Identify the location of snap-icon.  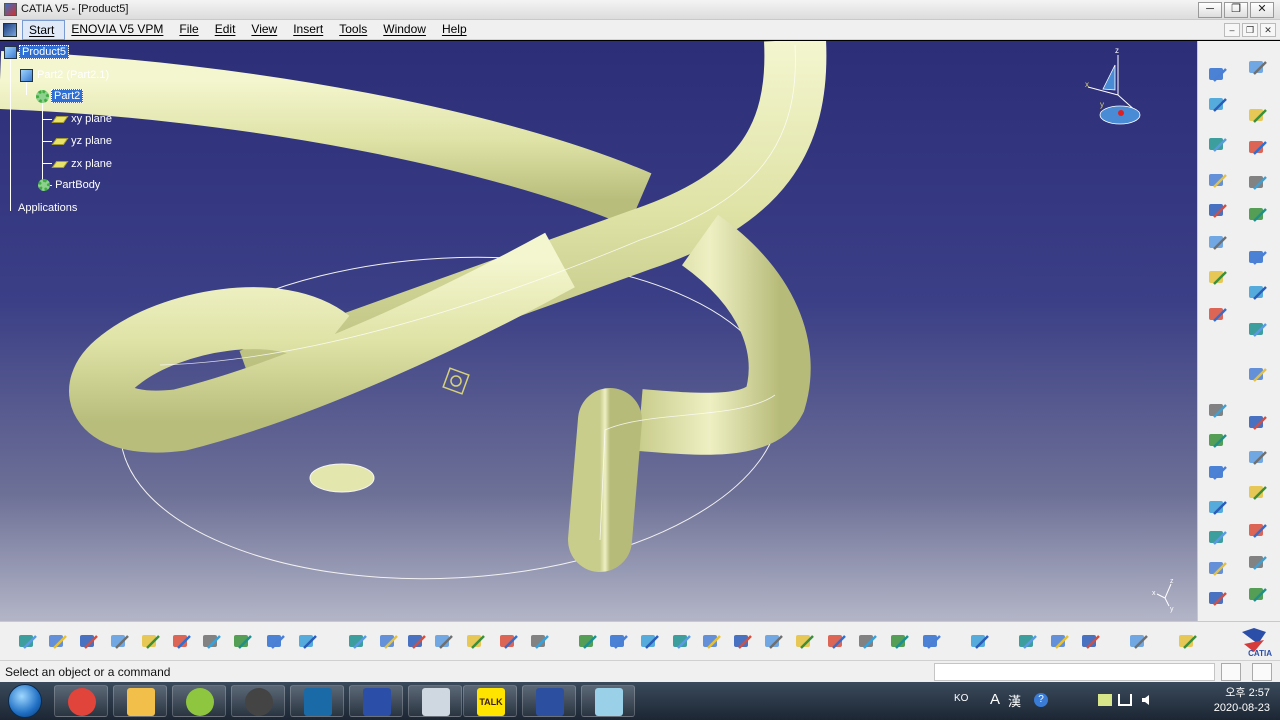
(1258, 258).